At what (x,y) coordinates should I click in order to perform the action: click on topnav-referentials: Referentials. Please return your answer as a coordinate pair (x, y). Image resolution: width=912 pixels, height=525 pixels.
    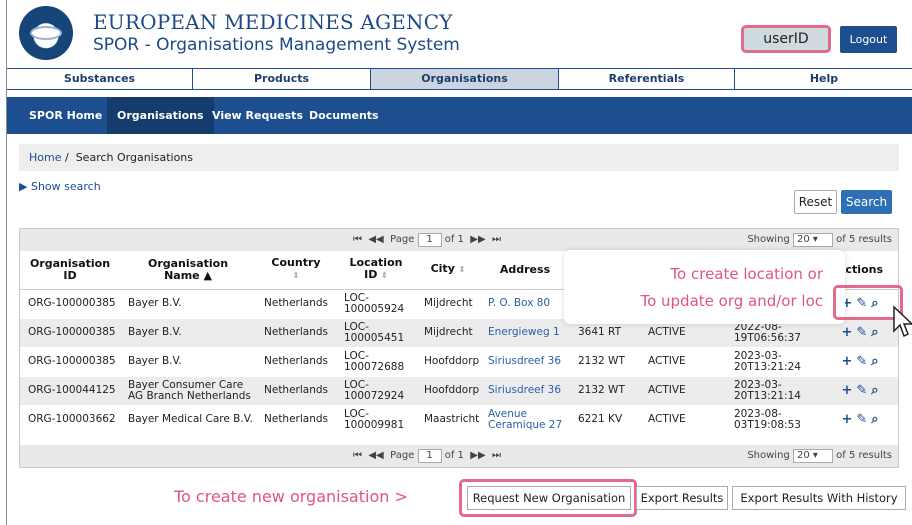
    Looking at the image, I should click on (647, 79).